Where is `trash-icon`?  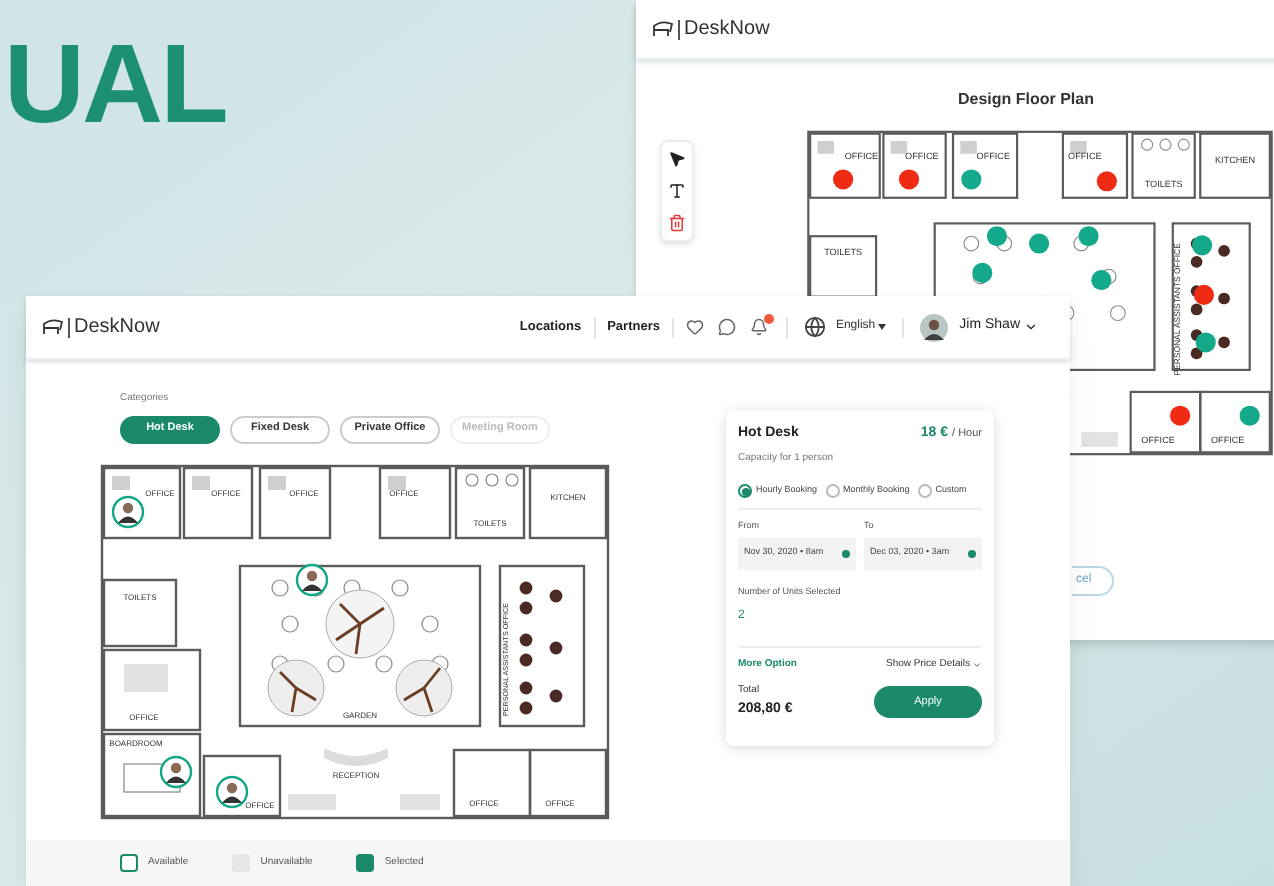 trash-icon is located at coordinates (677, 223).